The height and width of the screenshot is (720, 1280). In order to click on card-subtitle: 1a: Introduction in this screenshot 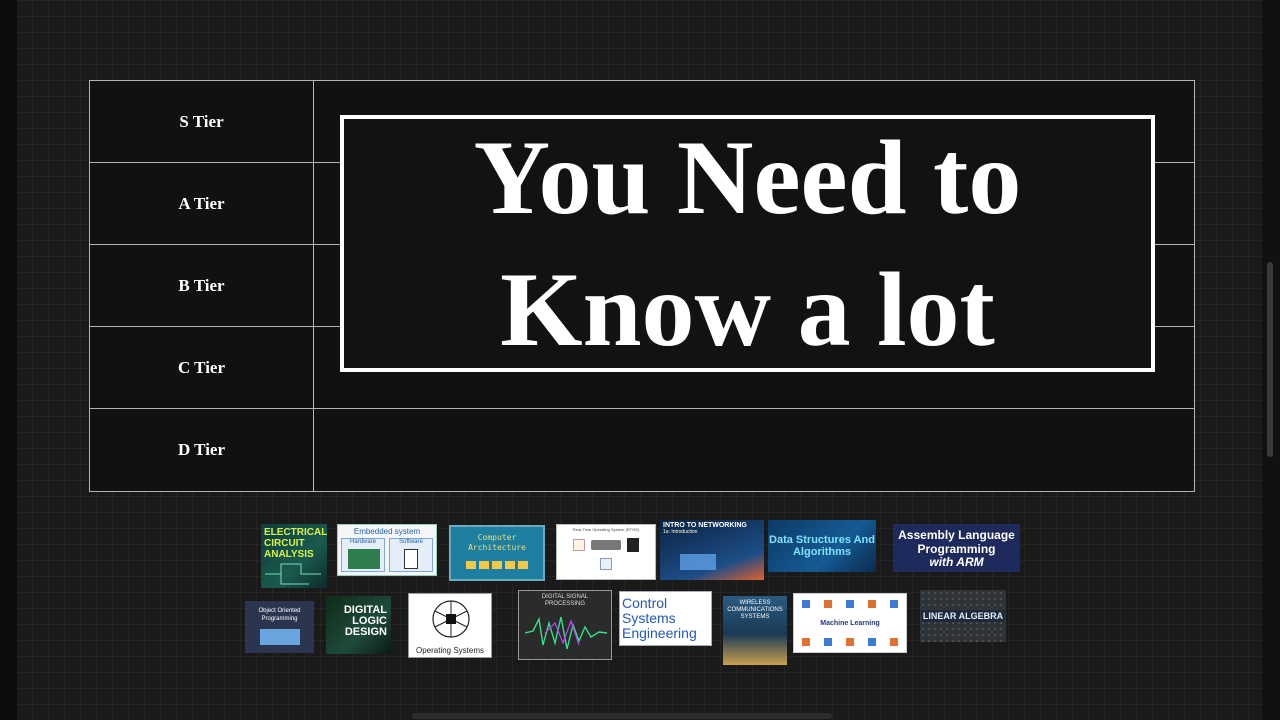, I will do `click(680, 532)`.